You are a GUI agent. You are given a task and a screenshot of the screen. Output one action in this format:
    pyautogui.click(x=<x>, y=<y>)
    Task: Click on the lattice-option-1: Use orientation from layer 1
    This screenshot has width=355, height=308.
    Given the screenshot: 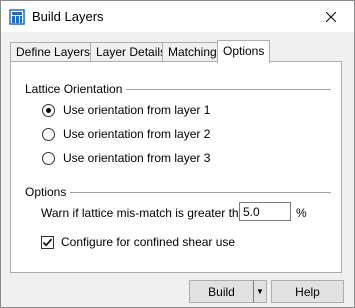 What is the action you would take?
    pyautogui.click(x=126, y=110)
    